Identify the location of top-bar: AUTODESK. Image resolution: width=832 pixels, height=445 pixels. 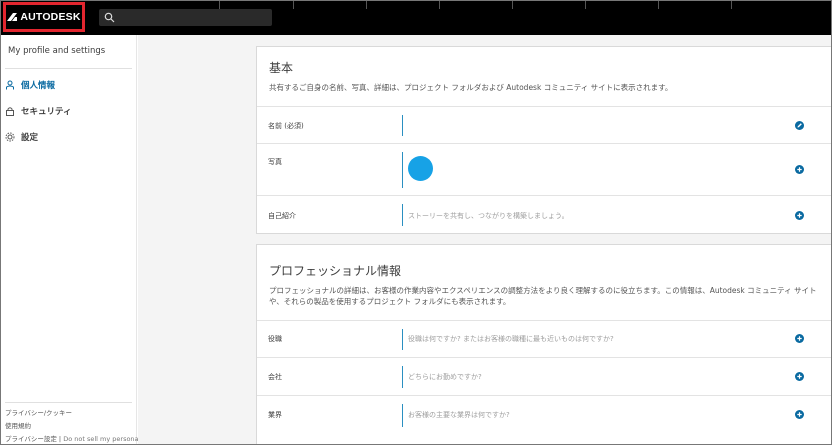
(416, 18).